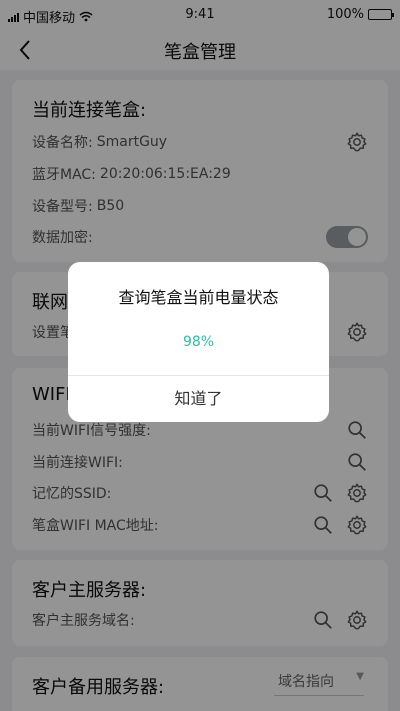 The height and width of the screenshot is (711, 400). I want to click on dialog-title: 查询笔盒当前电量状态, so click(198, 297).